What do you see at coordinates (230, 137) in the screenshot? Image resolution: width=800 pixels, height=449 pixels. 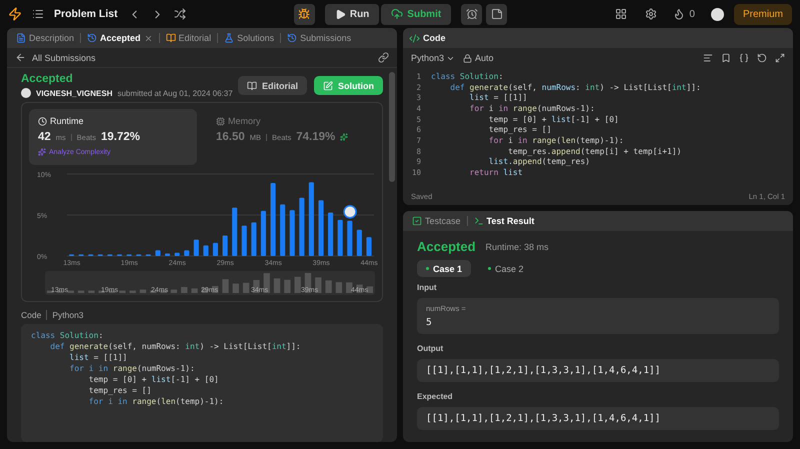 I see `metric-value: 16.50` at bounding box center [230, 137].